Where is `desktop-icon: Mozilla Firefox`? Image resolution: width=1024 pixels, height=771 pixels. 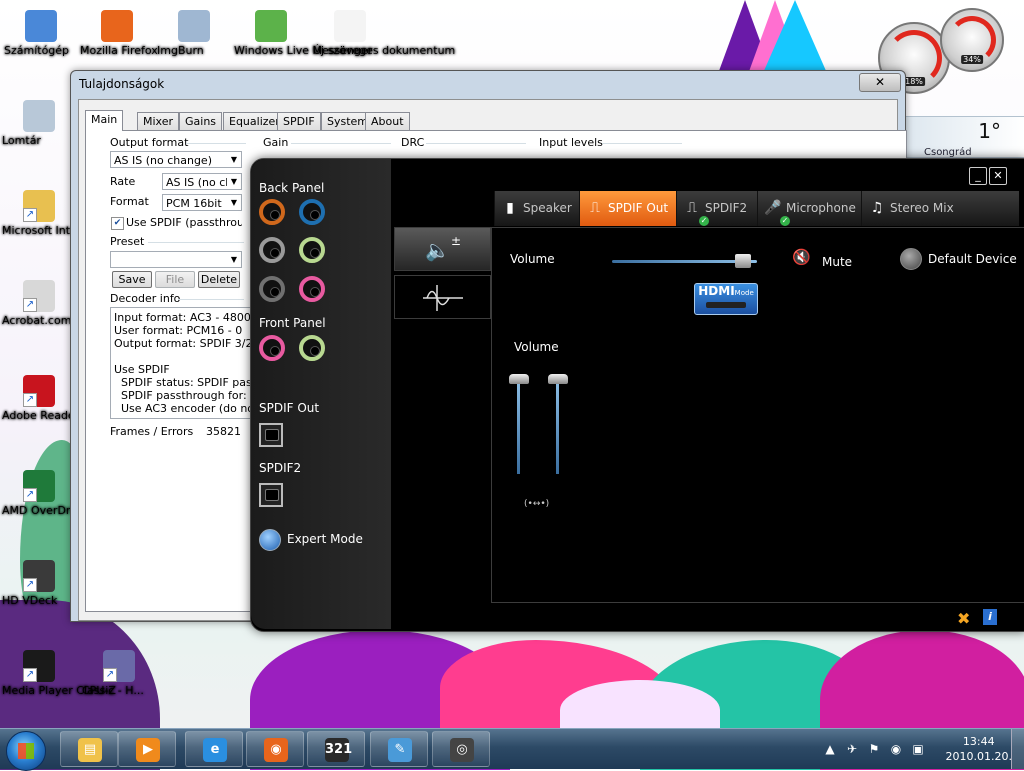 desktop-icon: Mozilla Firefox is located at coordinates (119, 33).